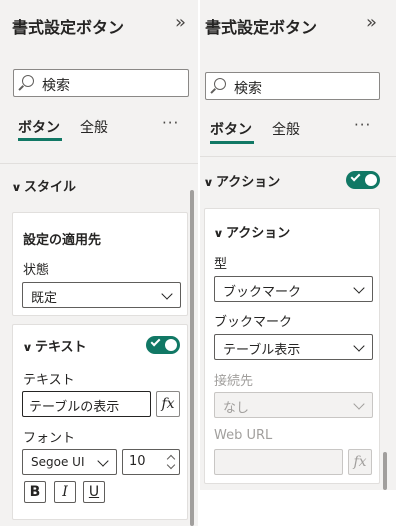 The image size is (407, 526). Describe the element at coordinates (137, 461) in the screenshot. I see `font-size-value: 10` at that location.